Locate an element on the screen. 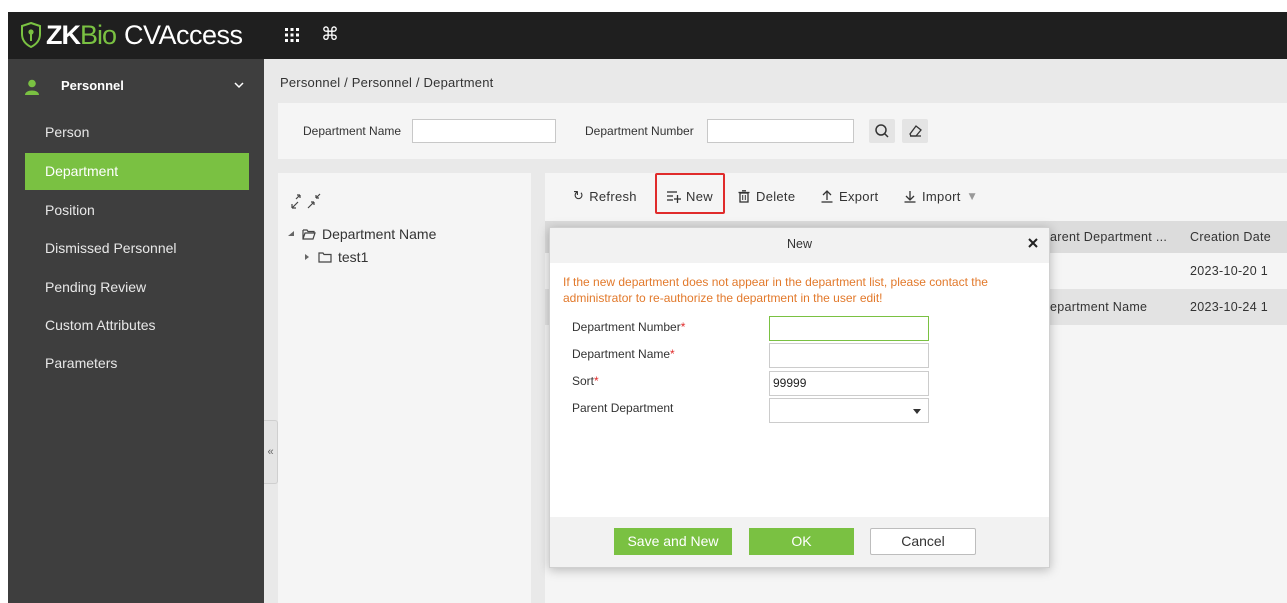  sort-field-label: Sort* is located at coordinates (585, 381).